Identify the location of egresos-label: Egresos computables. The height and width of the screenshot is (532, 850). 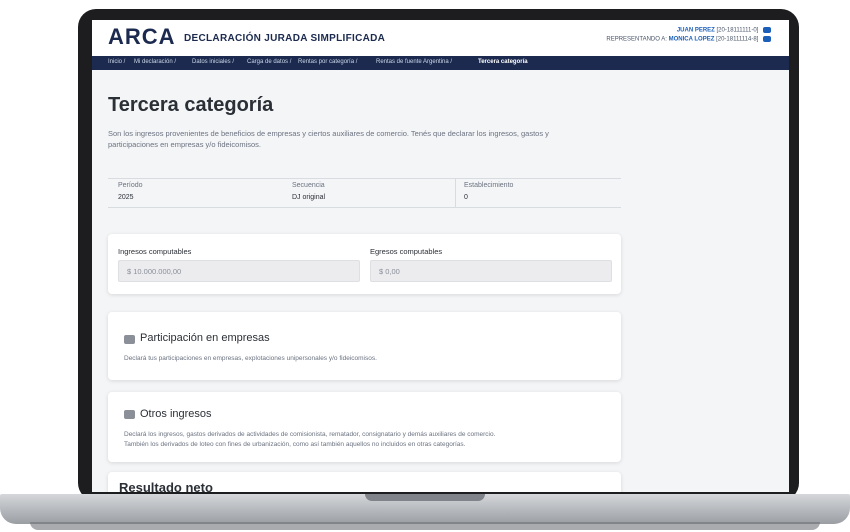
(406, 251).